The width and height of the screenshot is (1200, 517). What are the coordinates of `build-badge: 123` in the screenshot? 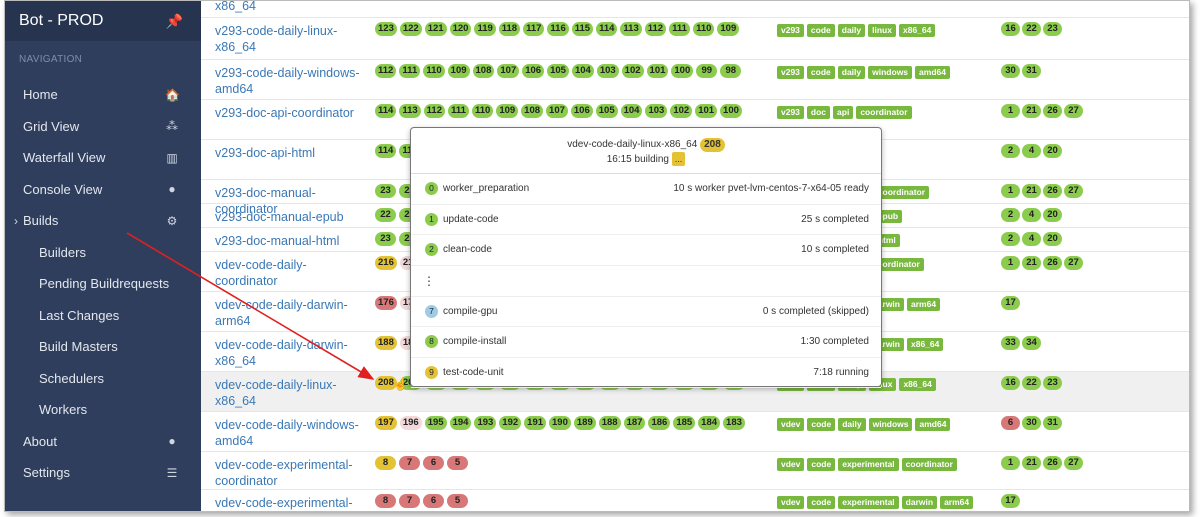 It's located at (386, 29).